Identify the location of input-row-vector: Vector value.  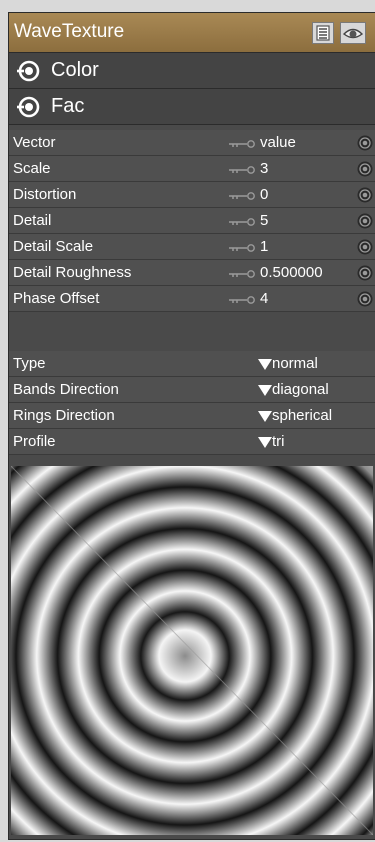
(192, 143).